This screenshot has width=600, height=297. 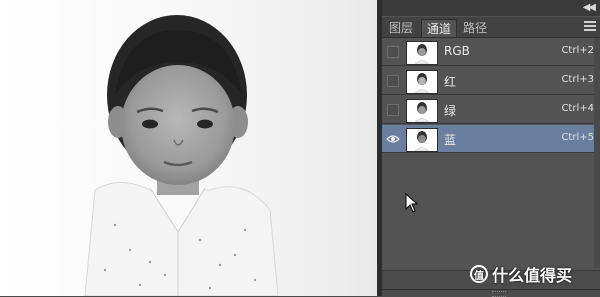 I want to click on channel-label: 红, so click(x=450, y=82).